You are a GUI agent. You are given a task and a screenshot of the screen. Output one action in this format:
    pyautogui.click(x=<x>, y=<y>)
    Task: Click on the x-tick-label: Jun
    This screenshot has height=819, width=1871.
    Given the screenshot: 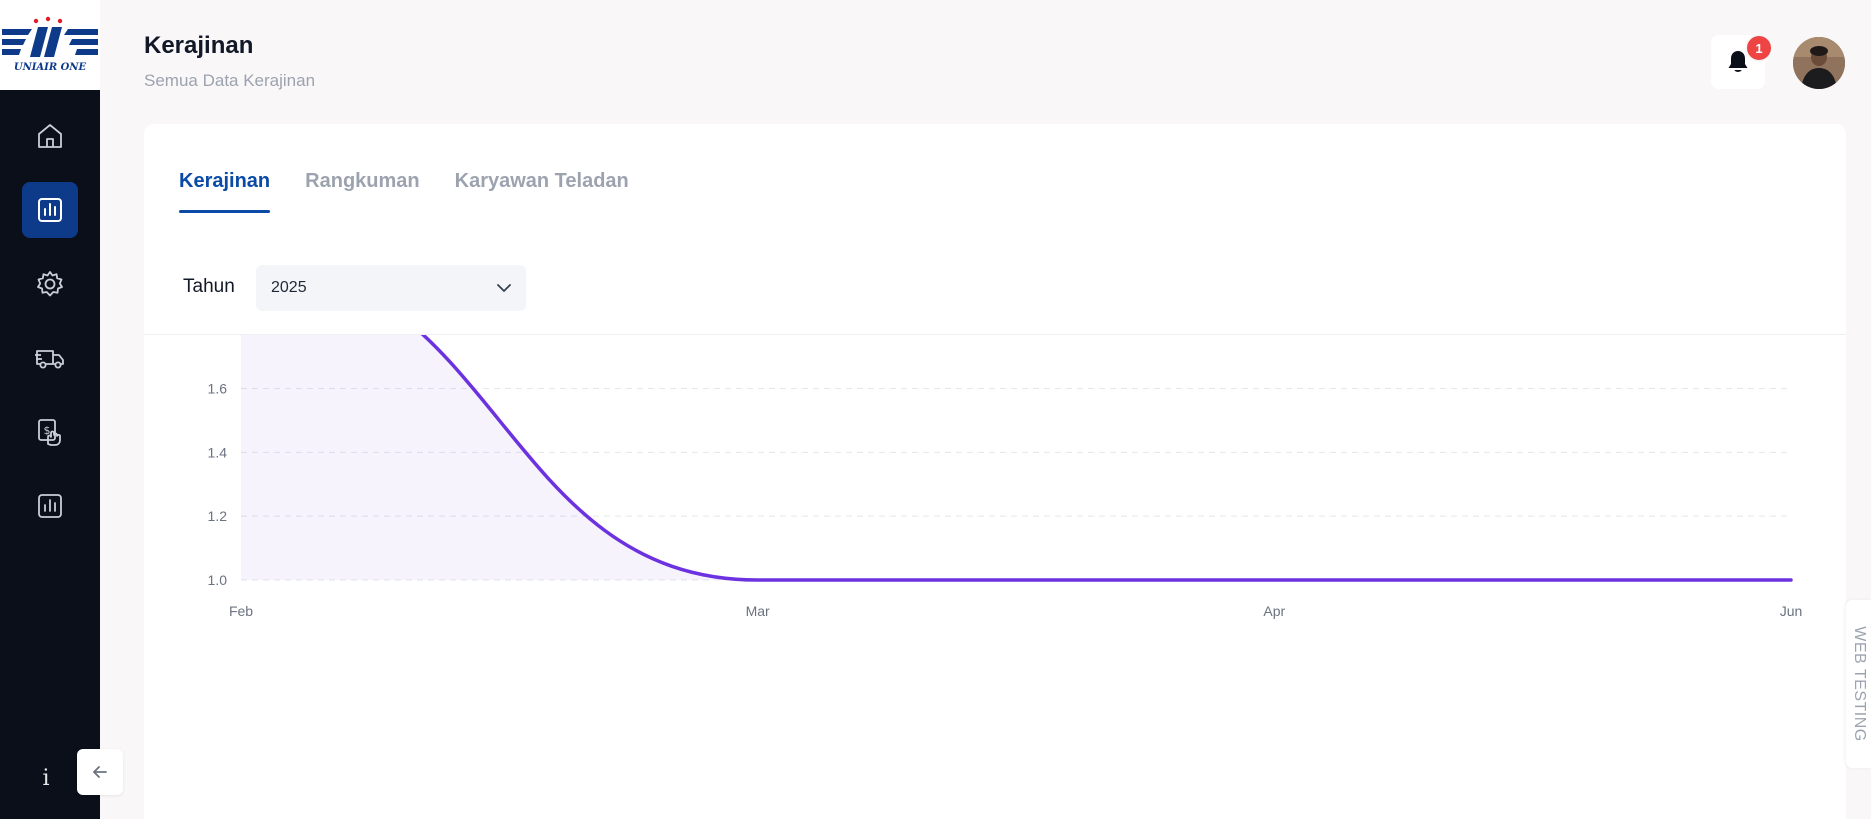 What is the action you would take?
    pyautogui.click(x=1791, y=611)
    